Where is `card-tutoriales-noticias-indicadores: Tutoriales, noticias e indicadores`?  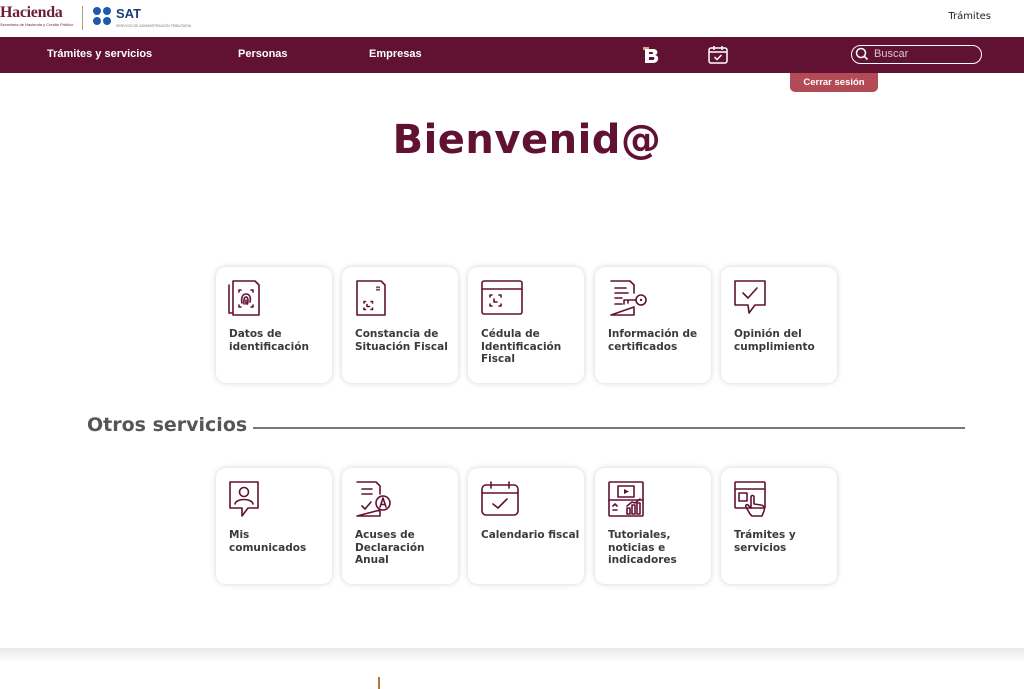 card-tutoriales-noticias-indicadores: Tutoriales, noticias e indicadores is located at coordinates (653, 526).